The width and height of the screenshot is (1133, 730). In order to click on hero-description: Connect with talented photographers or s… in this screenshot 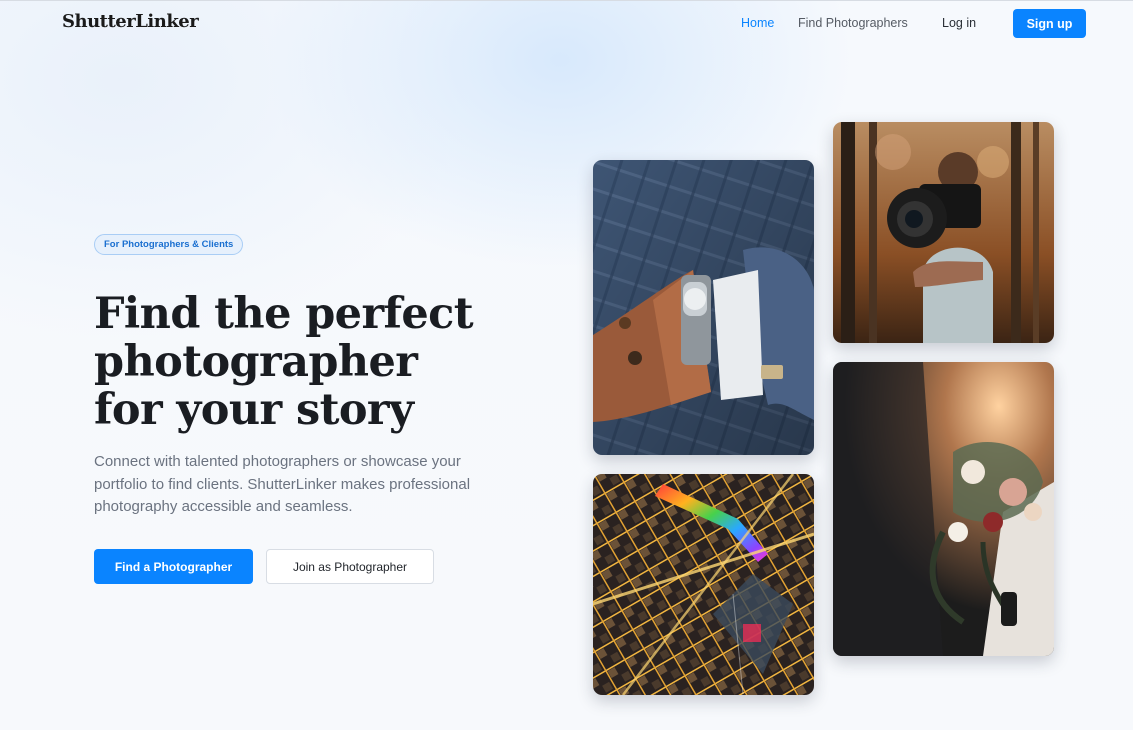, I will do `click(282, 484)`.